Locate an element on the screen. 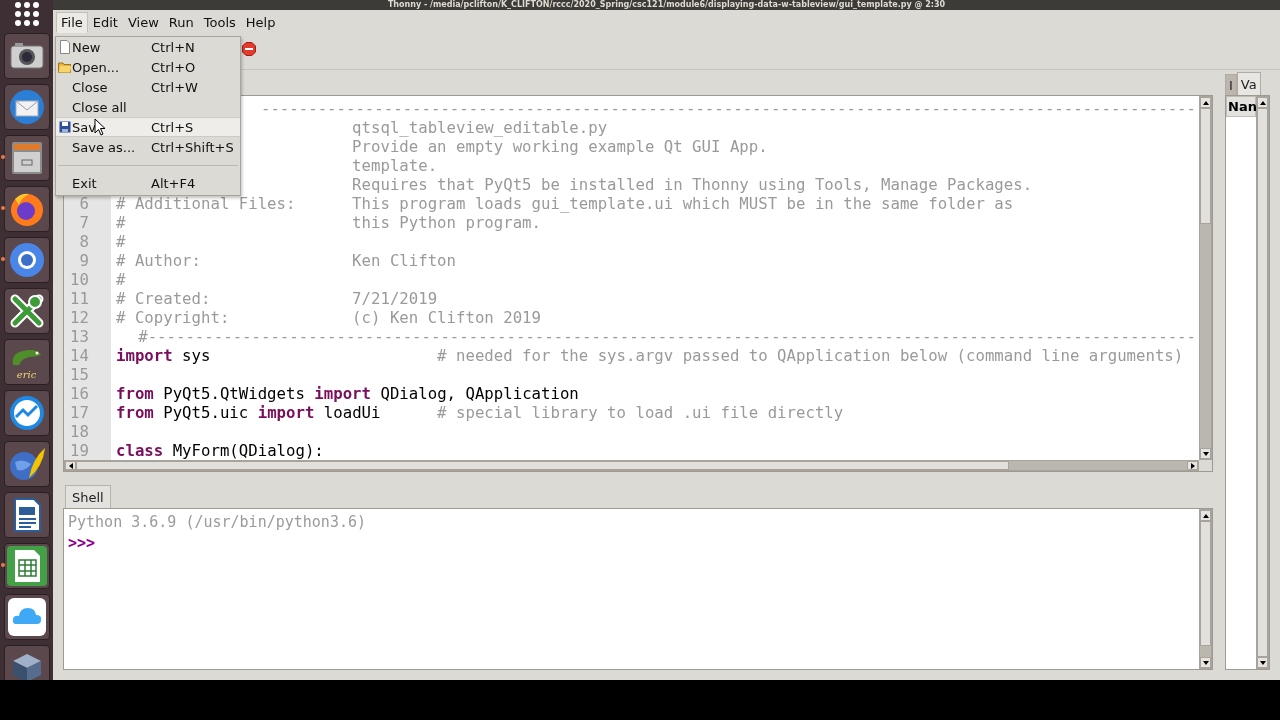  menu-entry: Sav Ctrl+S is located at coordinates (148, 127).